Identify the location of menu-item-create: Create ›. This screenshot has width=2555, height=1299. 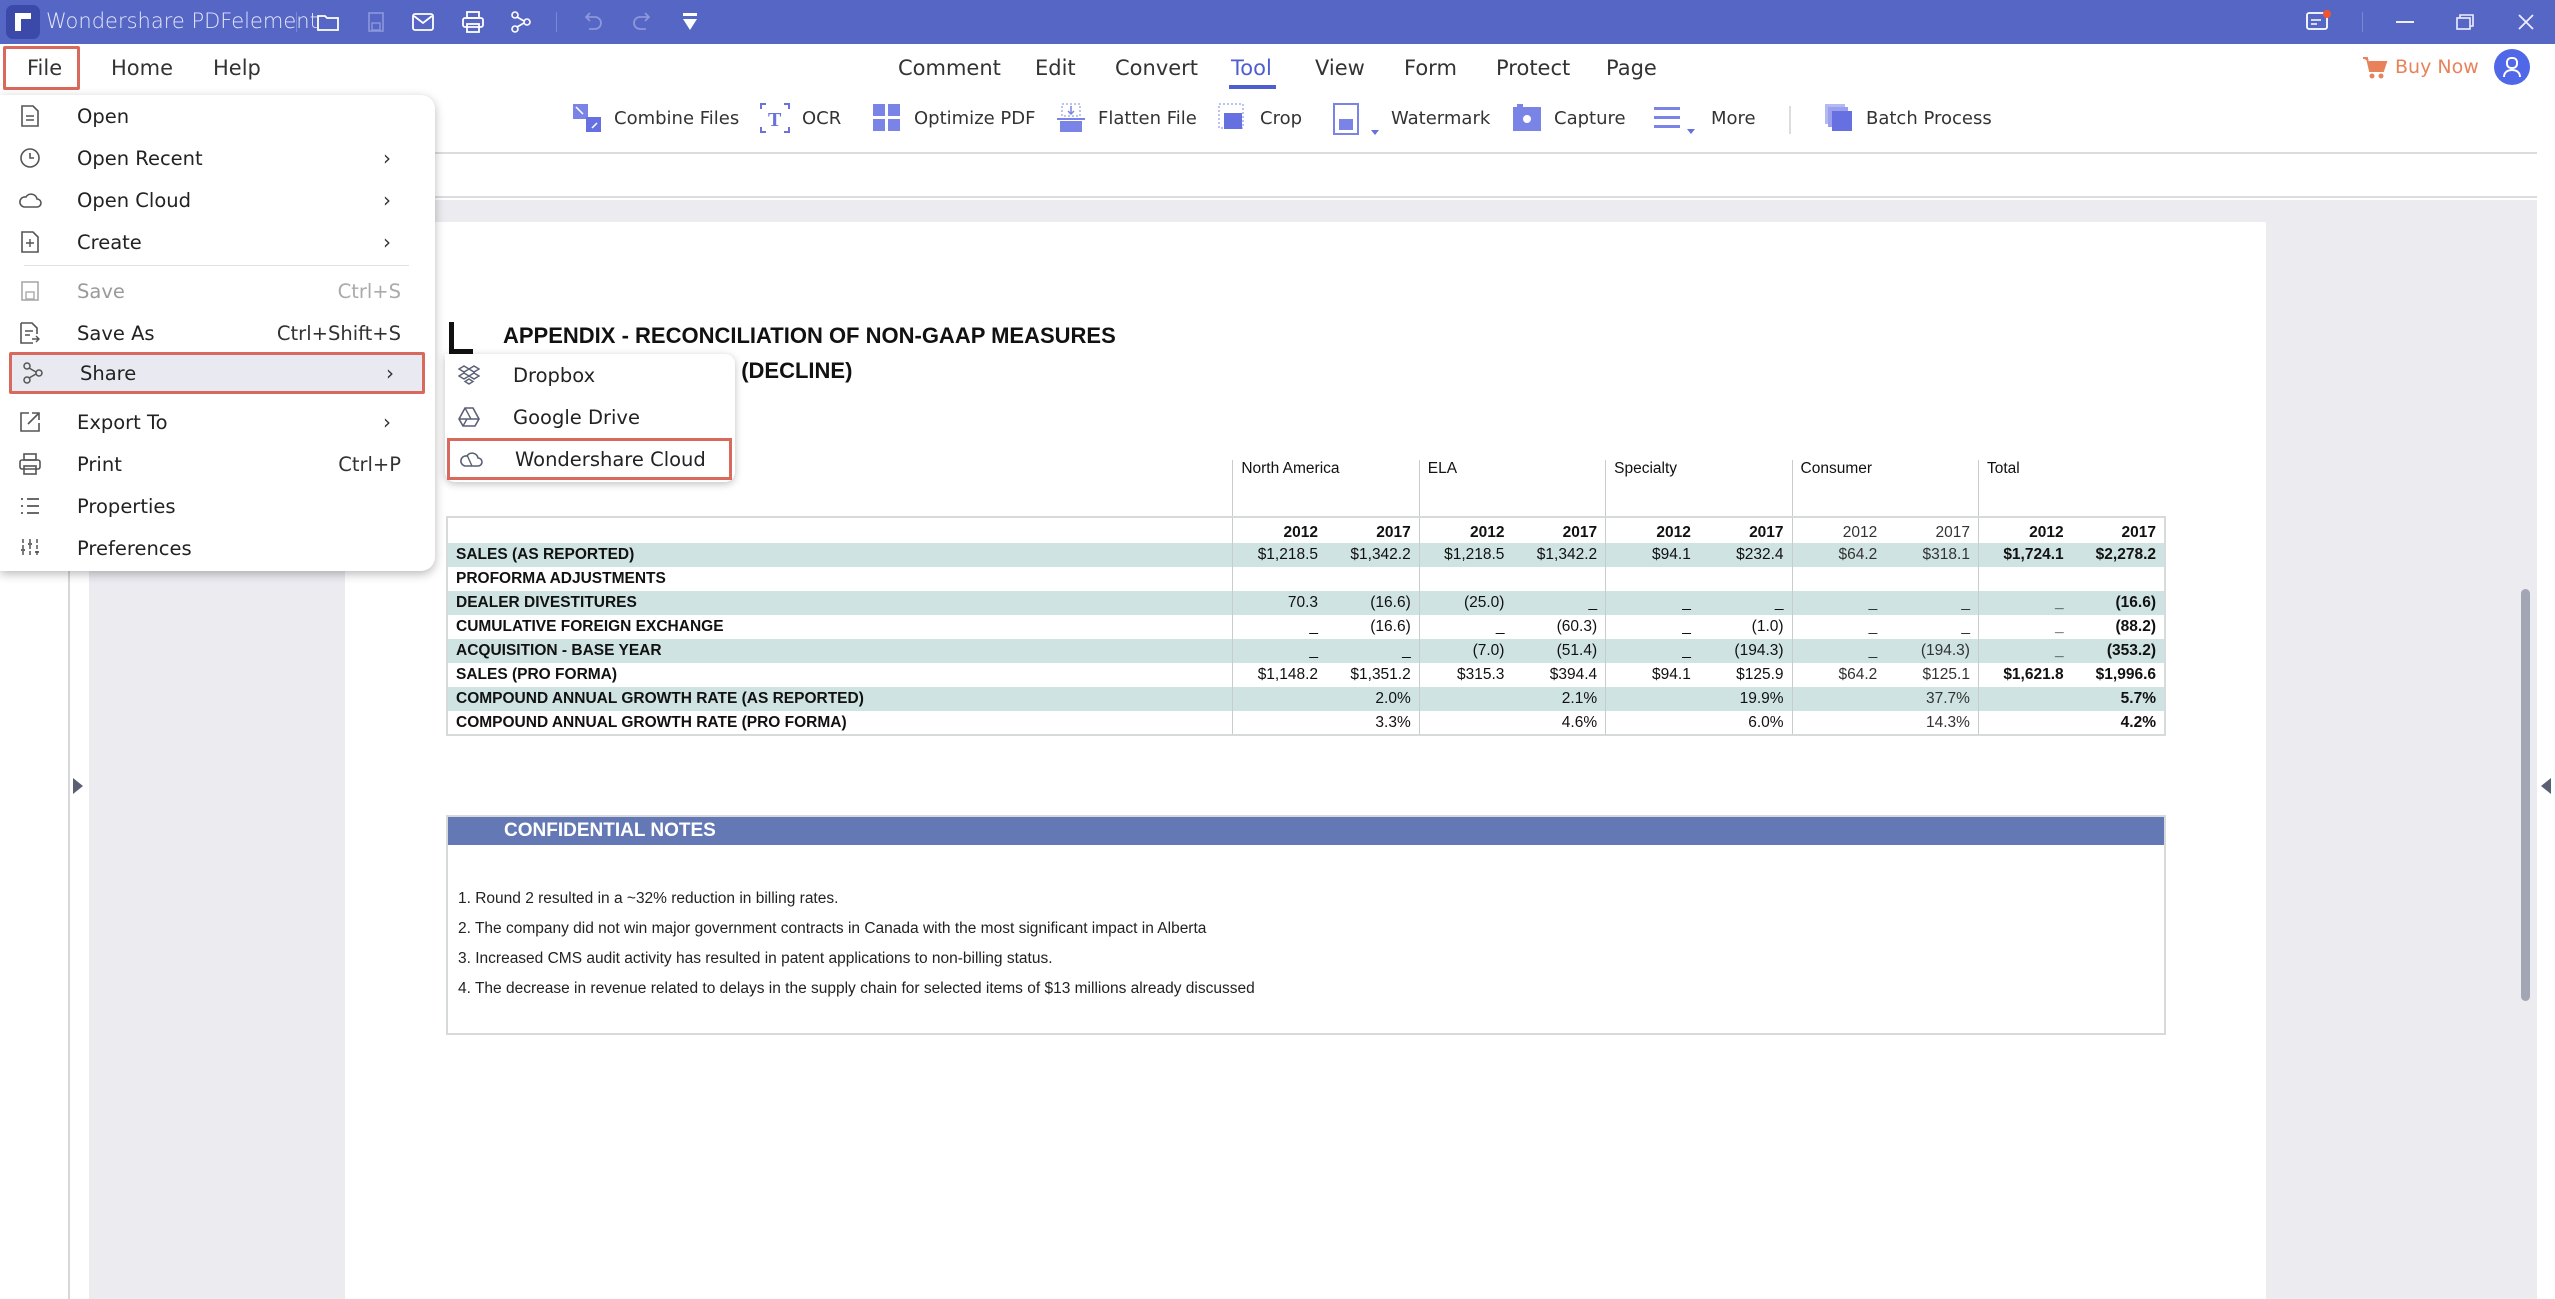
(217, 242).